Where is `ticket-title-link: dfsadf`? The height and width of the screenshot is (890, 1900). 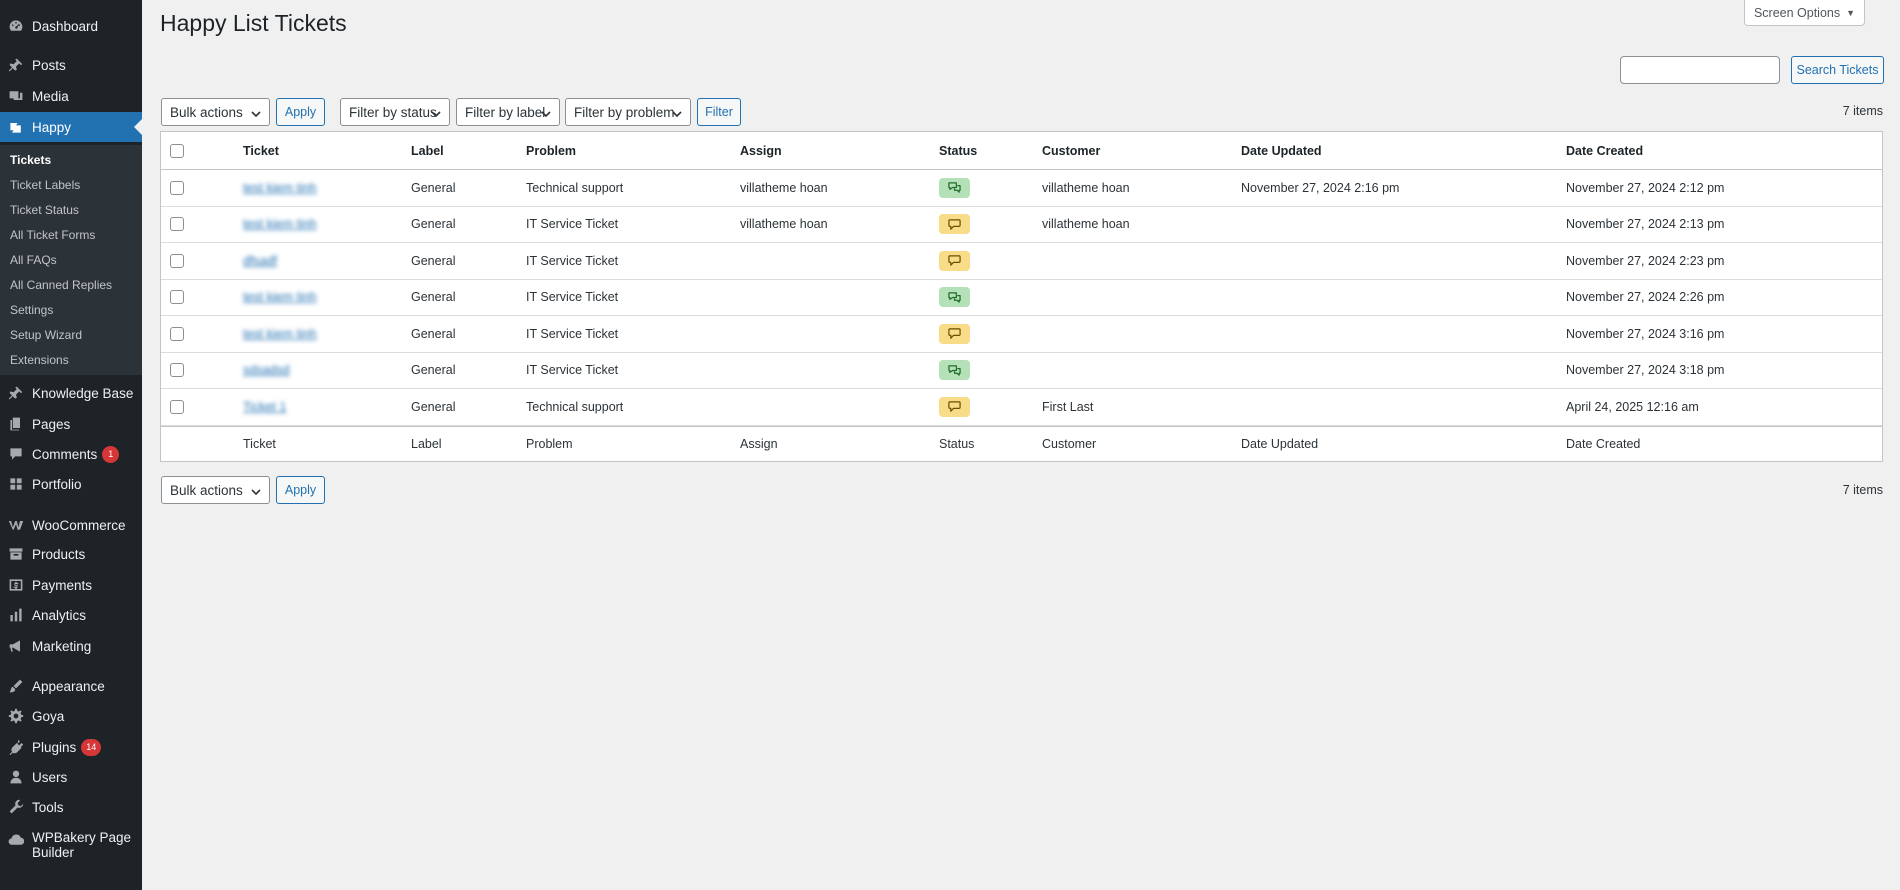 ticket-title-link: dfsadf is located at coordinates (260, 261).